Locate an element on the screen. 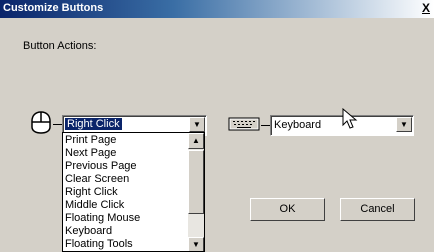 The width and height of the screenshot is (434, 252). list-item: Clear Screen is located at coordinates (97, 179).